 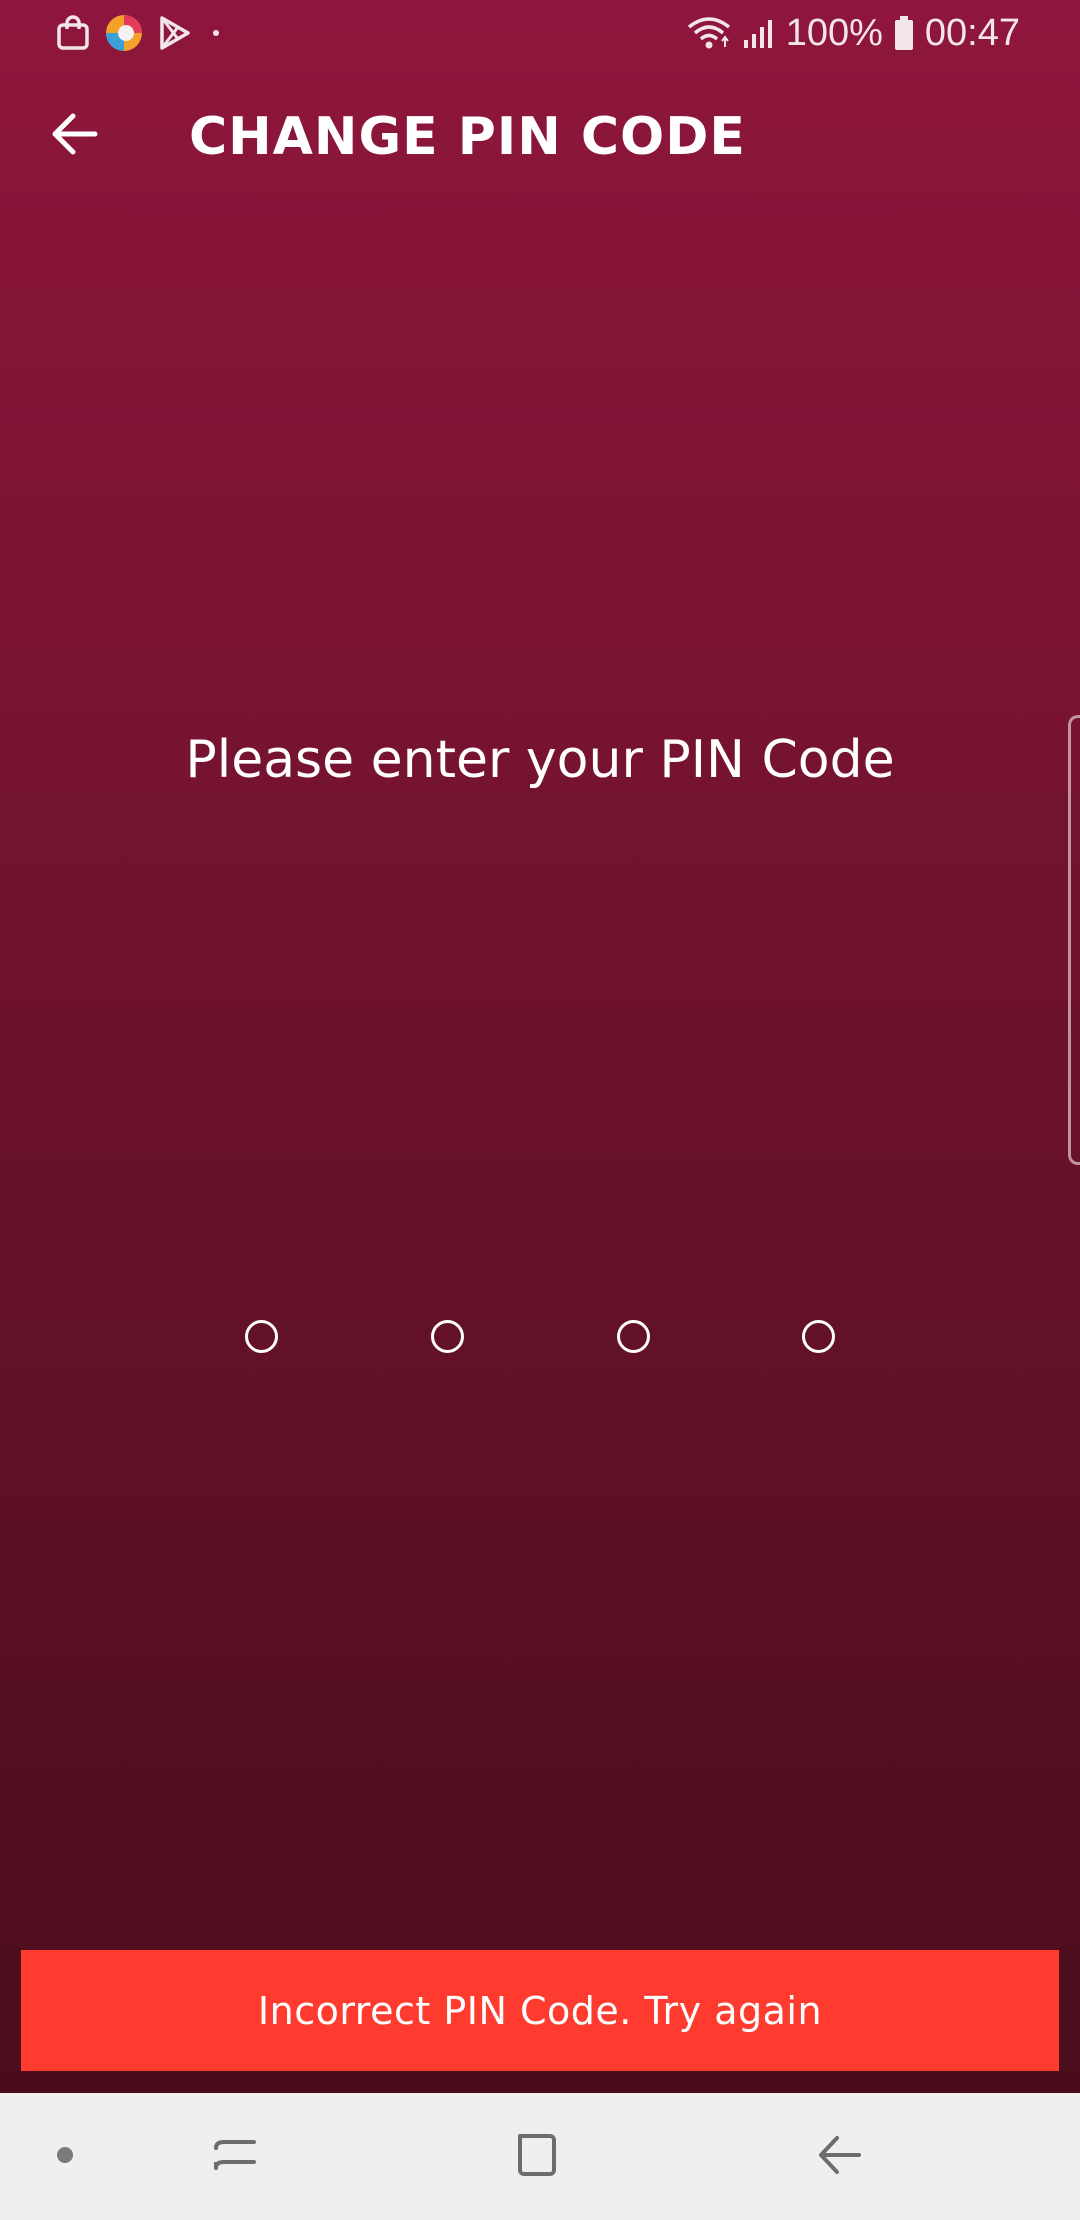 I want to click on recents-icon, so click(x=235, y=2157).